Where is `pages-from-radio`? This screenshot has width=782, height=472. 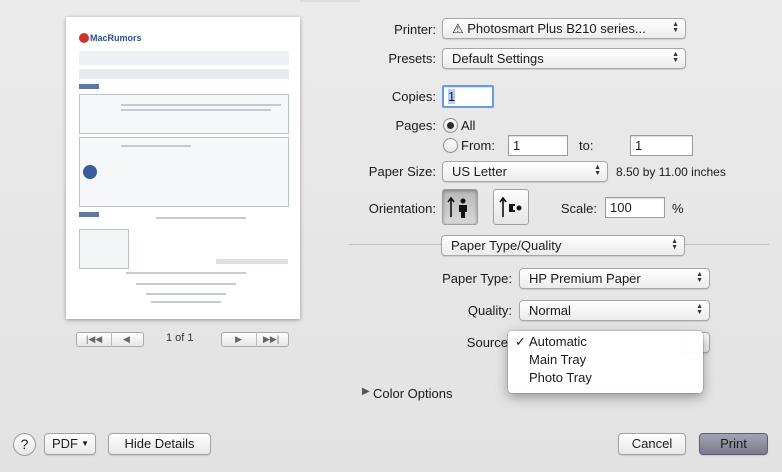 pages-from-radio is located at coordinates (450, 145).